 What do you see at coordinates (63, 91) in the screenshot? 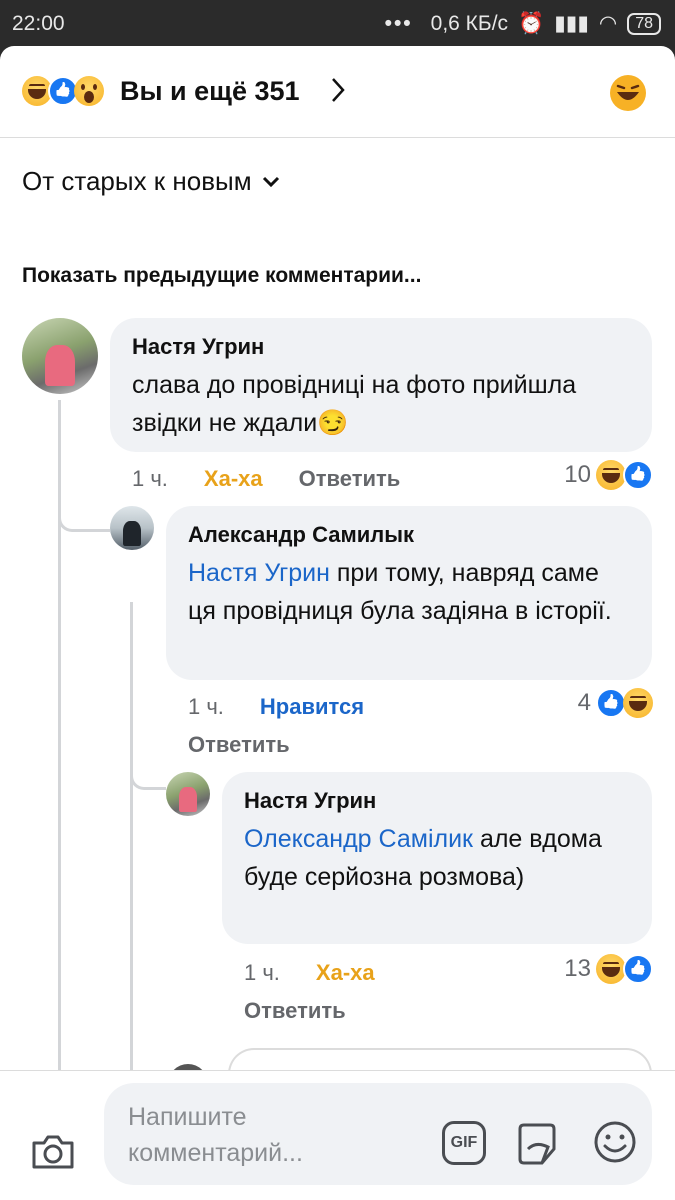
I see `reaction-summary` at bounding box center [63, 91].